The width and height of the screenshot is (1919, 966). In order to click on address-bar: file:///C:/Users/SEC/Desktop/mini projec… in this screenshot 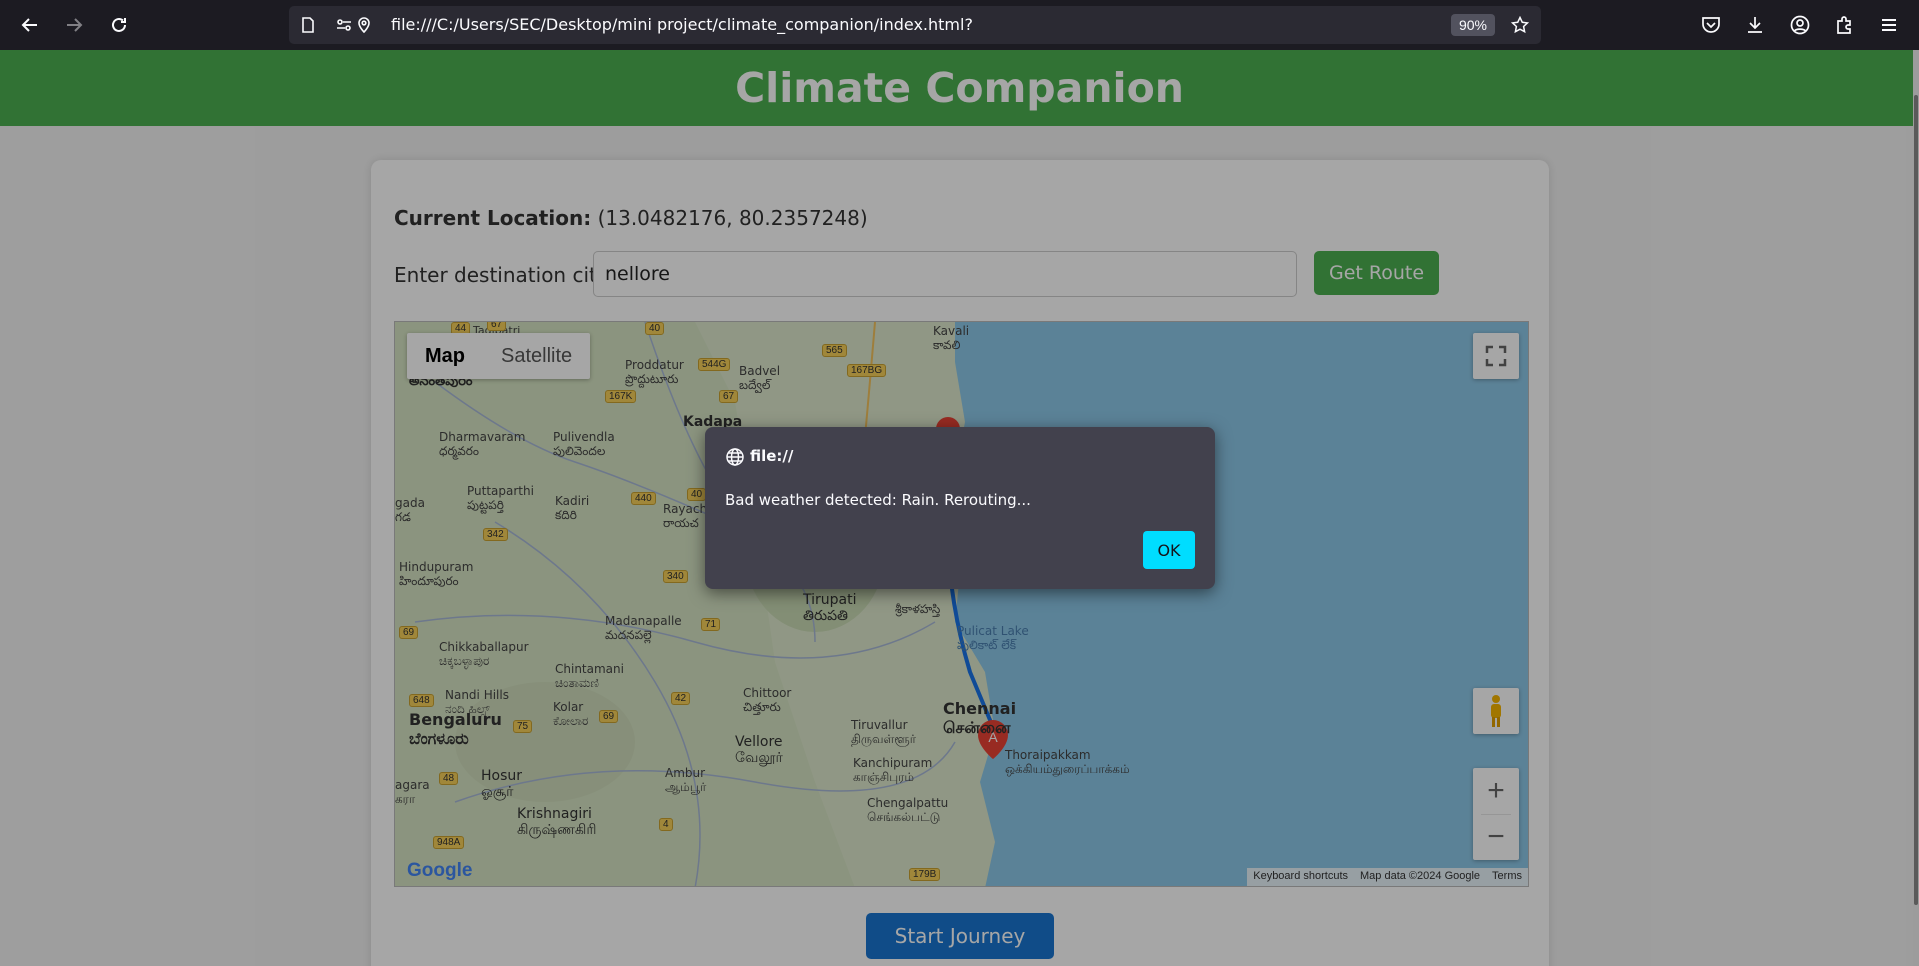, I will do `click(915, 25)`.